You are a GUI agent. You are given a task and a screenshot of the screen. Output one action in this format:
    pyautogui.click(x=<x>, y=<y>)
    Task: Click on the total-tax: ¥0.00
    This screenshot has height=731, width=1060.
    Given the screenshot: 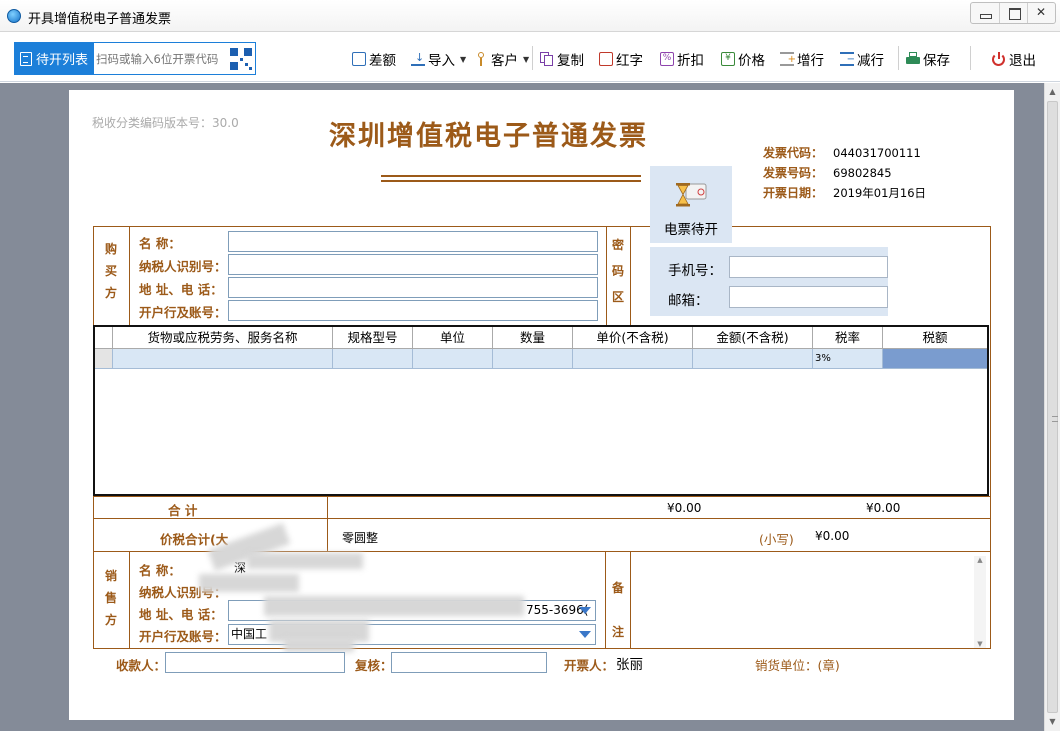 What is the action you would take?
    pyautogui.click(x=883, y=508)
    